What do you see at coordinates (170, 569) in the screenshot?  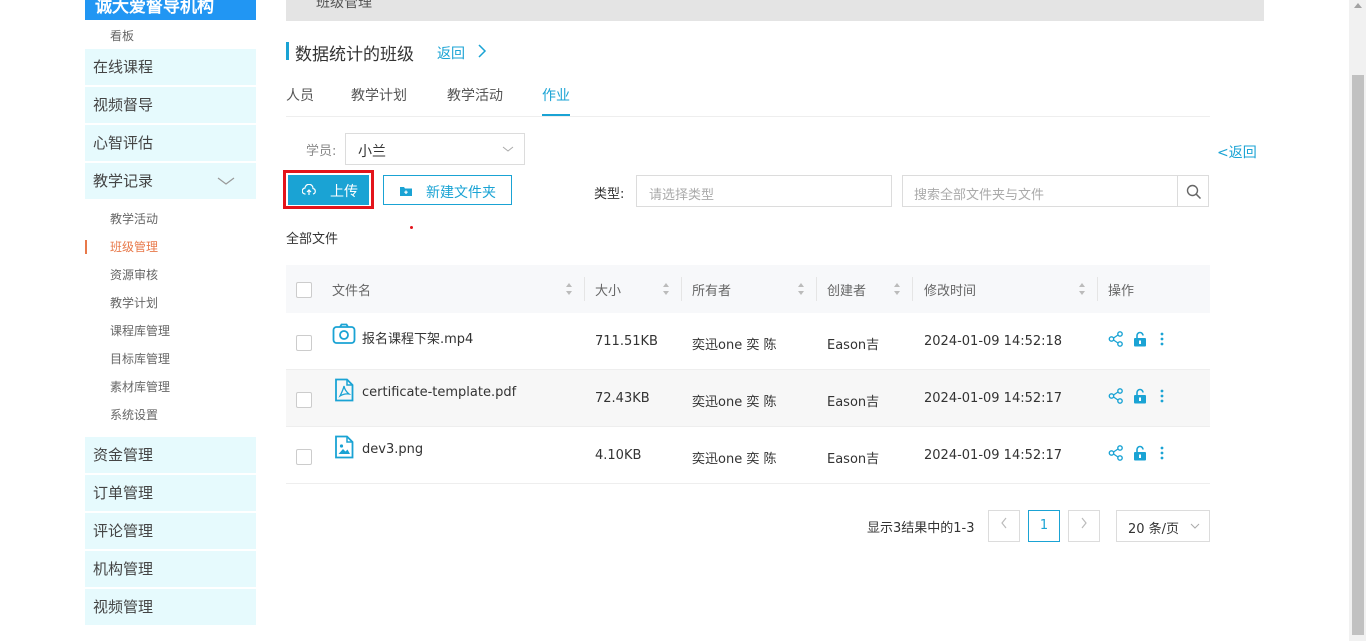 I see `sidebar-item-institutions: 机构管理` at bounding box center [170, 569].